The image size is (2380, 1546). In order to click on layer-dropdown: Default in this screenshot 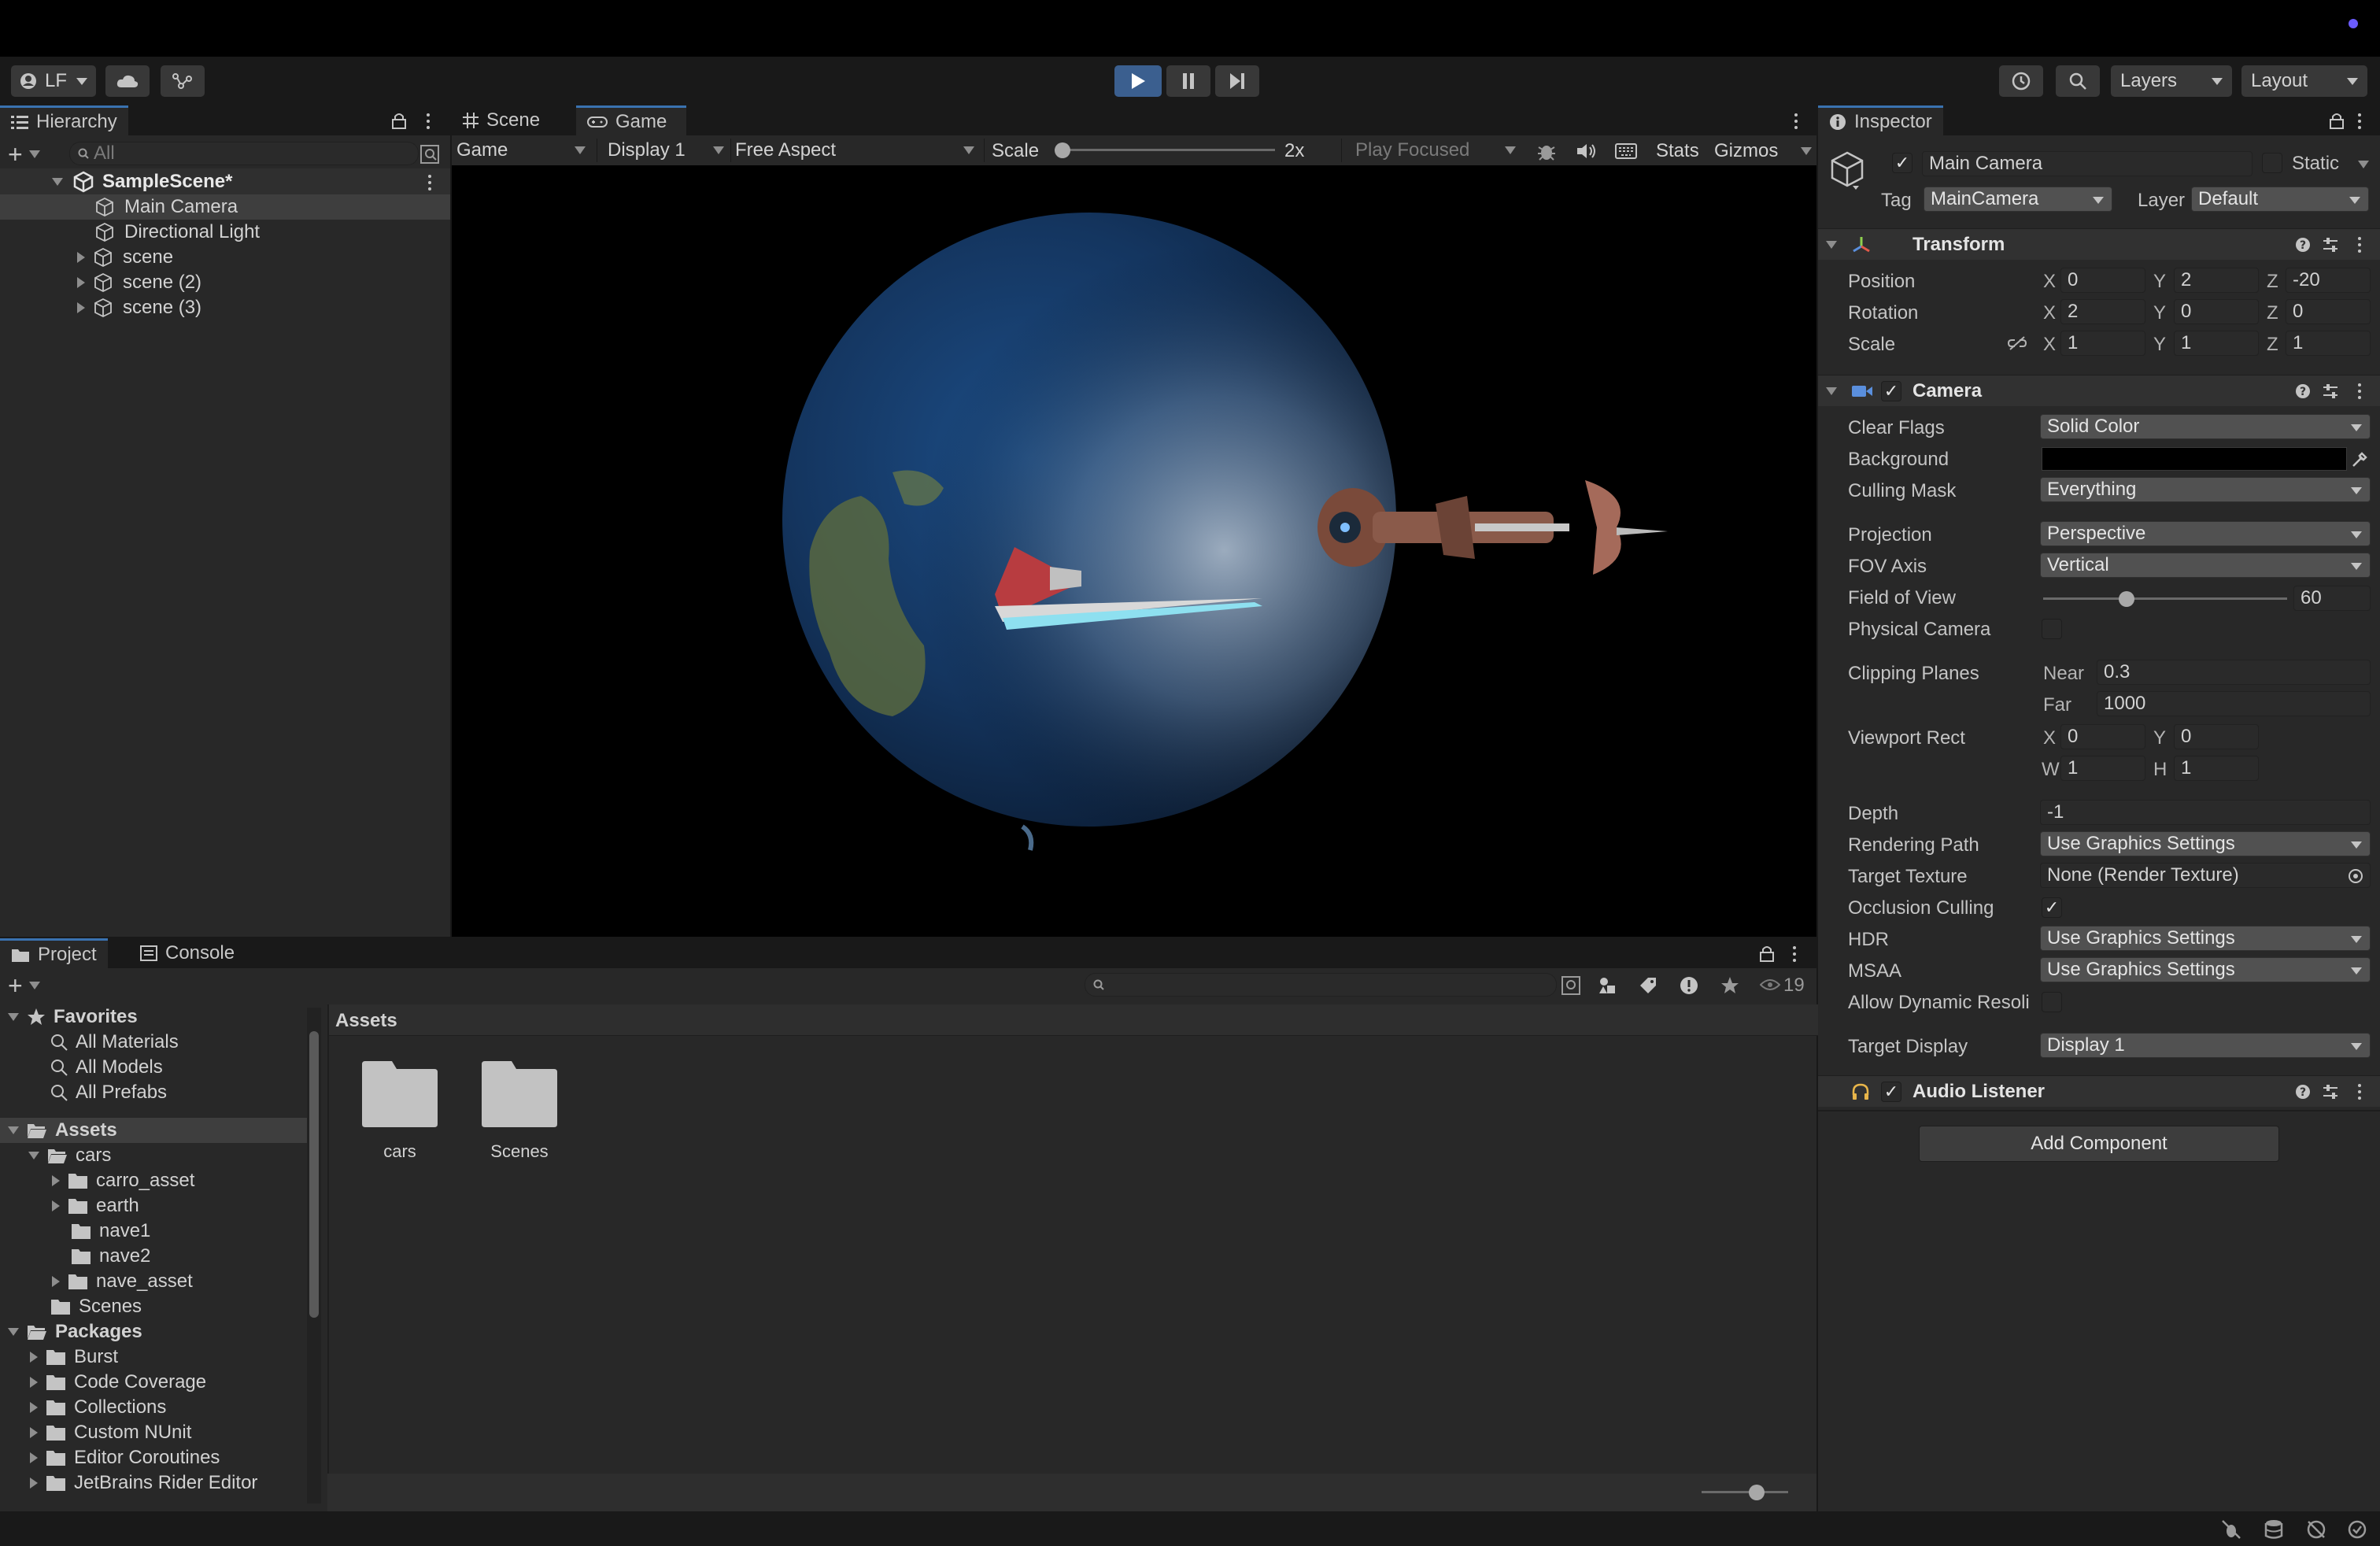, I will do `click(2280, 199)`.